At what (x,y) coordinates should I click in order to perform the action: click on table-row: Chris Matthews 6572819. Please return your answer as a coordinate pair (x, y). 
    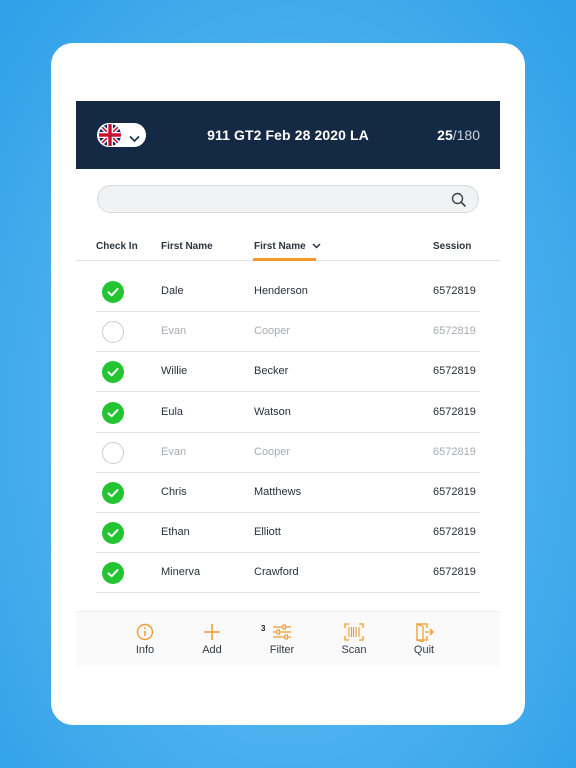
    Looking at the image, I should click on (288, 493).